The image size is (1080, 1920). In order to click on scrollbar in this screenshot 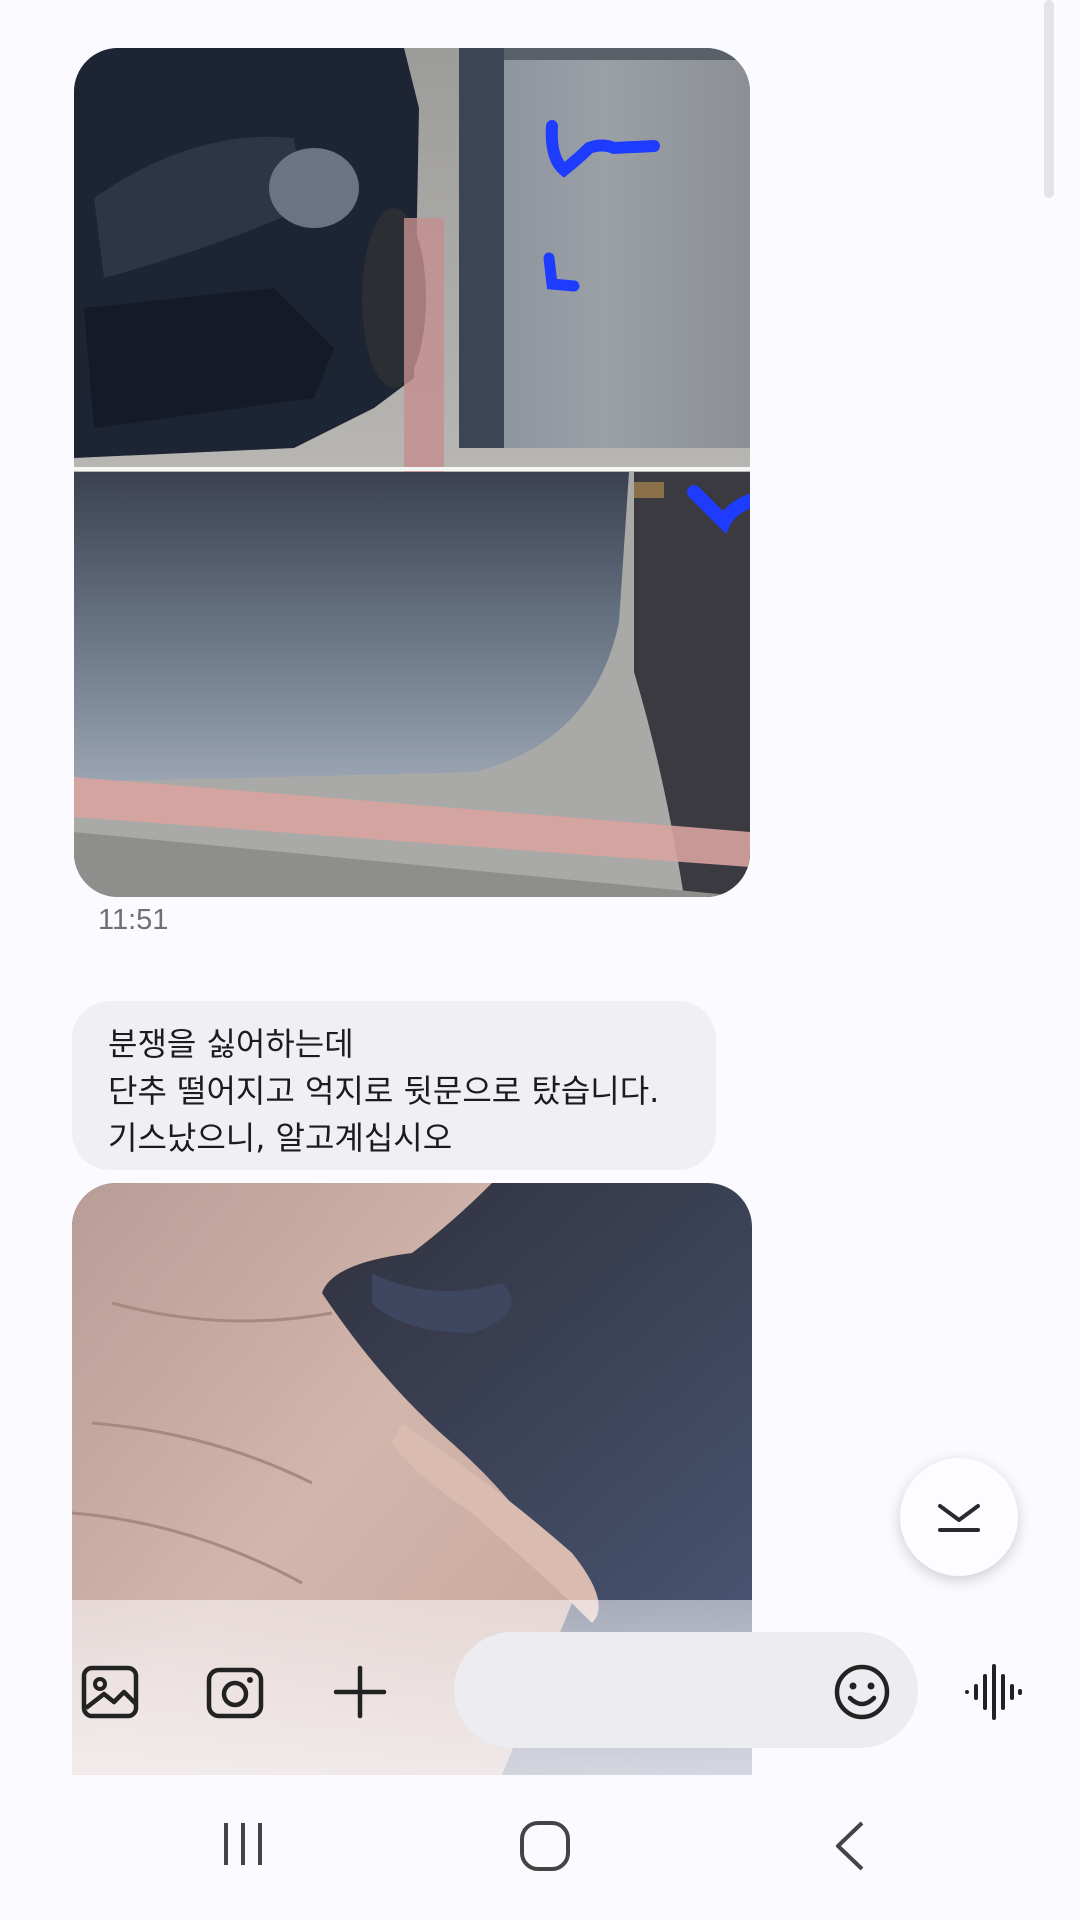, I will do `click(1049, 99)`.